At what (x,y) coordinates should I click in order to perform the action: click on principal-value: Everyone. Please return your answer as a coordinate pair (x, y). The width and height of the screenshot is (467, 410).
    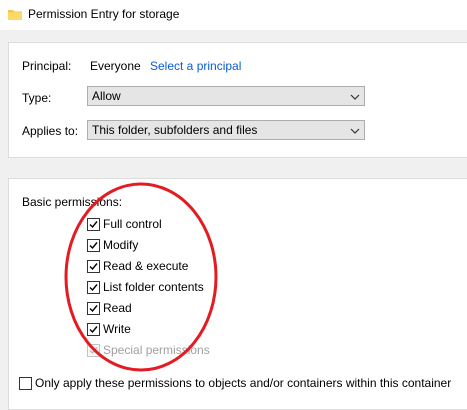
    Looking at the image, I should click on (115, 66).